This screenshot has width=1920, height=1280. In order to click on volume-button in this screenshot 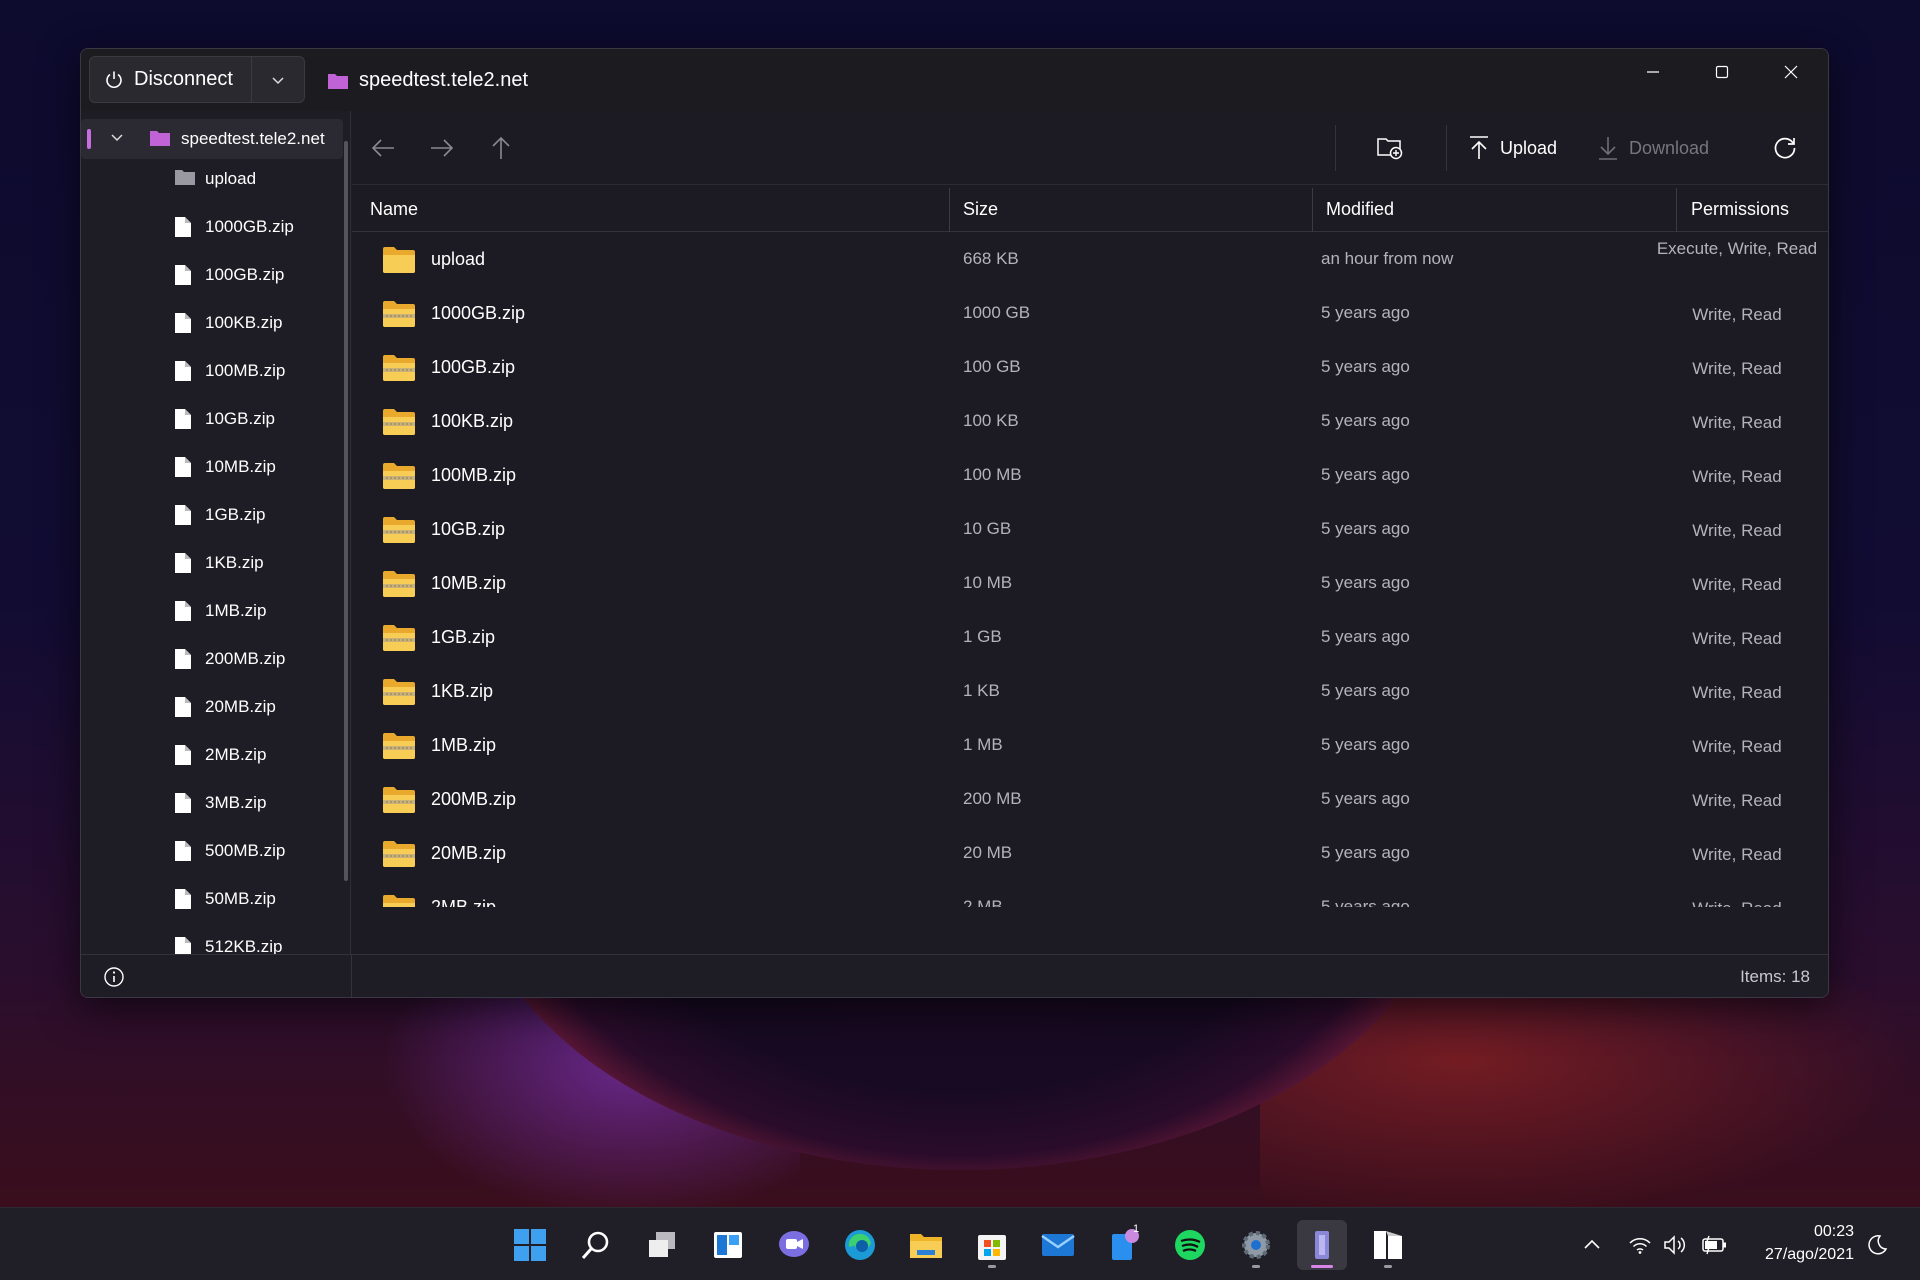, I will do `click(1675, 1244)`.